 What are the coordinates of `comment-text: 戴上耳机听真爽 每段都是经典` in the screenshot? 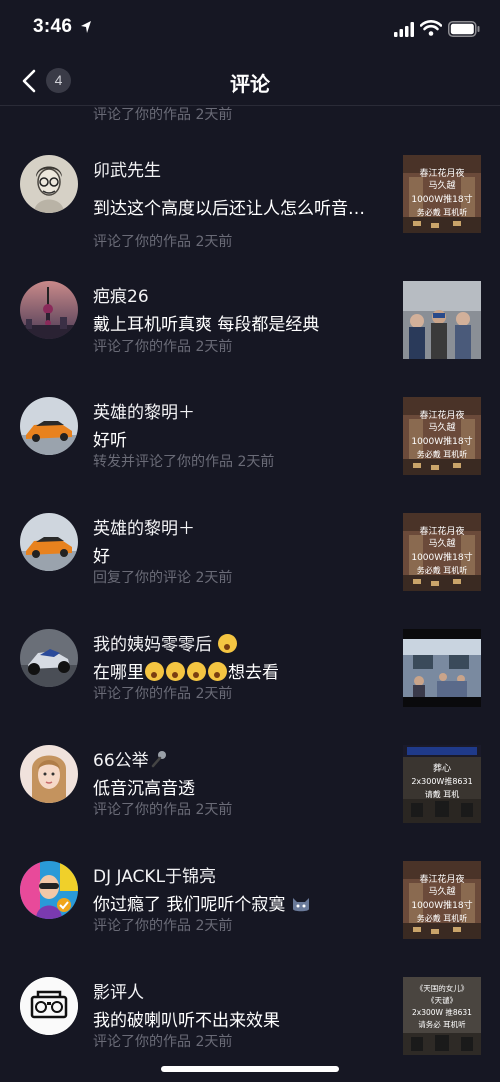 It's located at (206, 325).